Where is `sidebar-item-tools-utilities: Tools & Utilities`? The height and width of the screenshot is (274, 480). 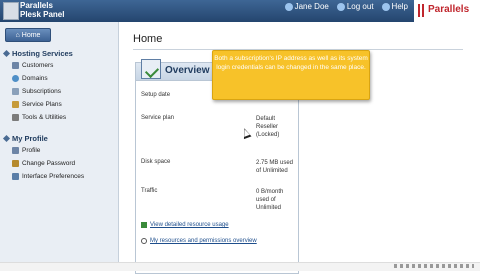
sidebar-item-tools-utilities: Tools & Utilities is located at coordinates (39, 117).